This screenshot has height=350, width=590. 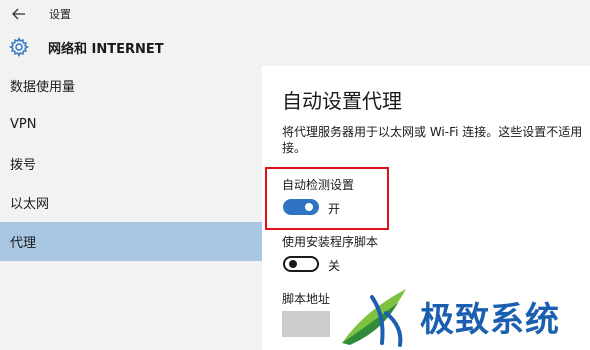 What do you see at coordinates (60, 14) in the screenshot?
I see `window-title: 设置` at bounding box center [60, 14].